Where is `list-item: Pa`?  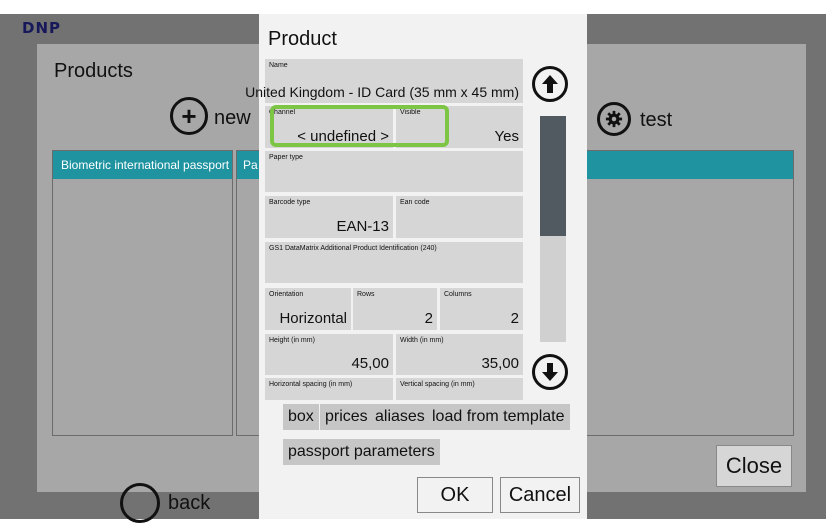
list-item: Pa is located at coordinates (248, 165).